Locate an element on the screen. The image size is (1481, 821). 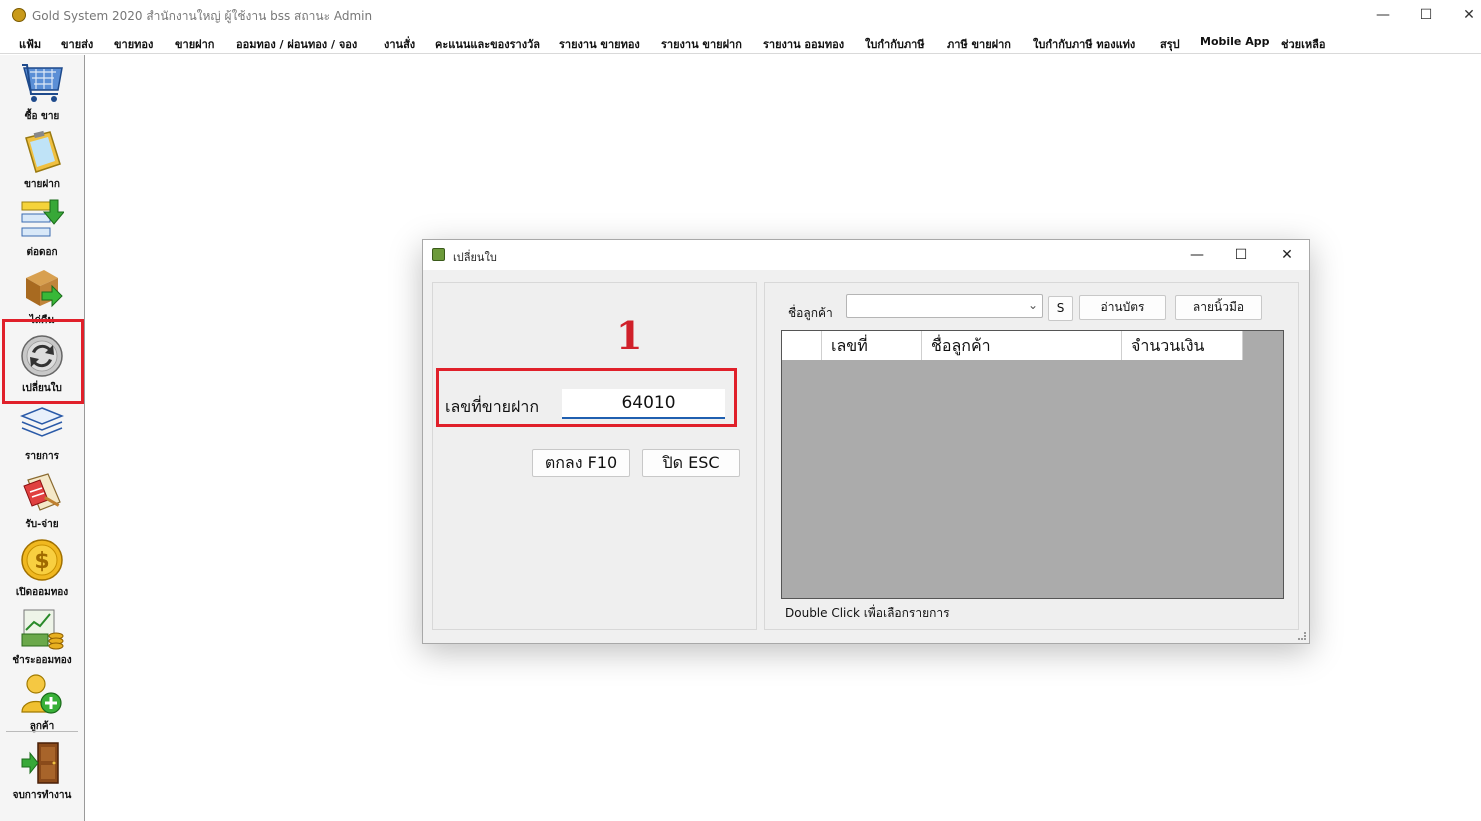
toolbar-divider is located at coordinates (42, 731).